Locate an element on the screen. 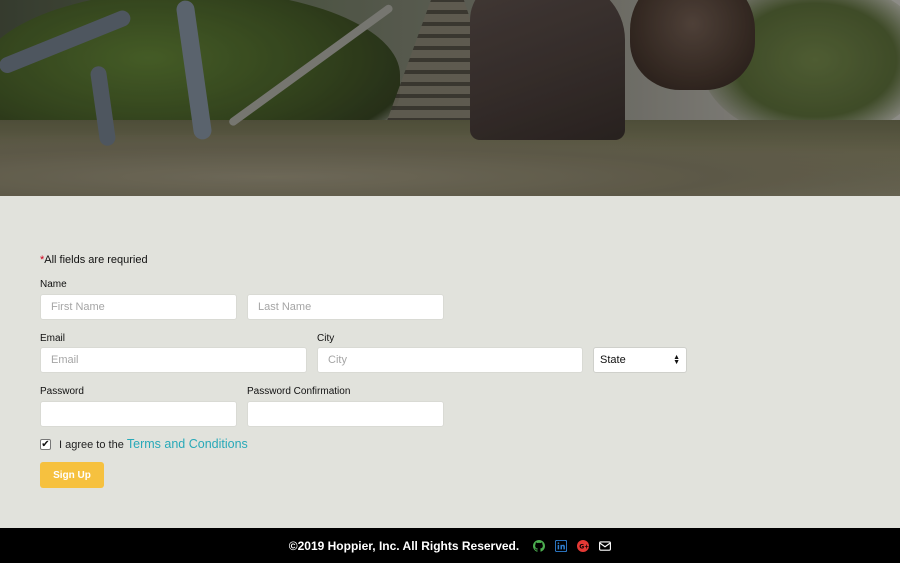 This screenshot has width=900, height=563. city-label: City is located at coordinates (326, 338).